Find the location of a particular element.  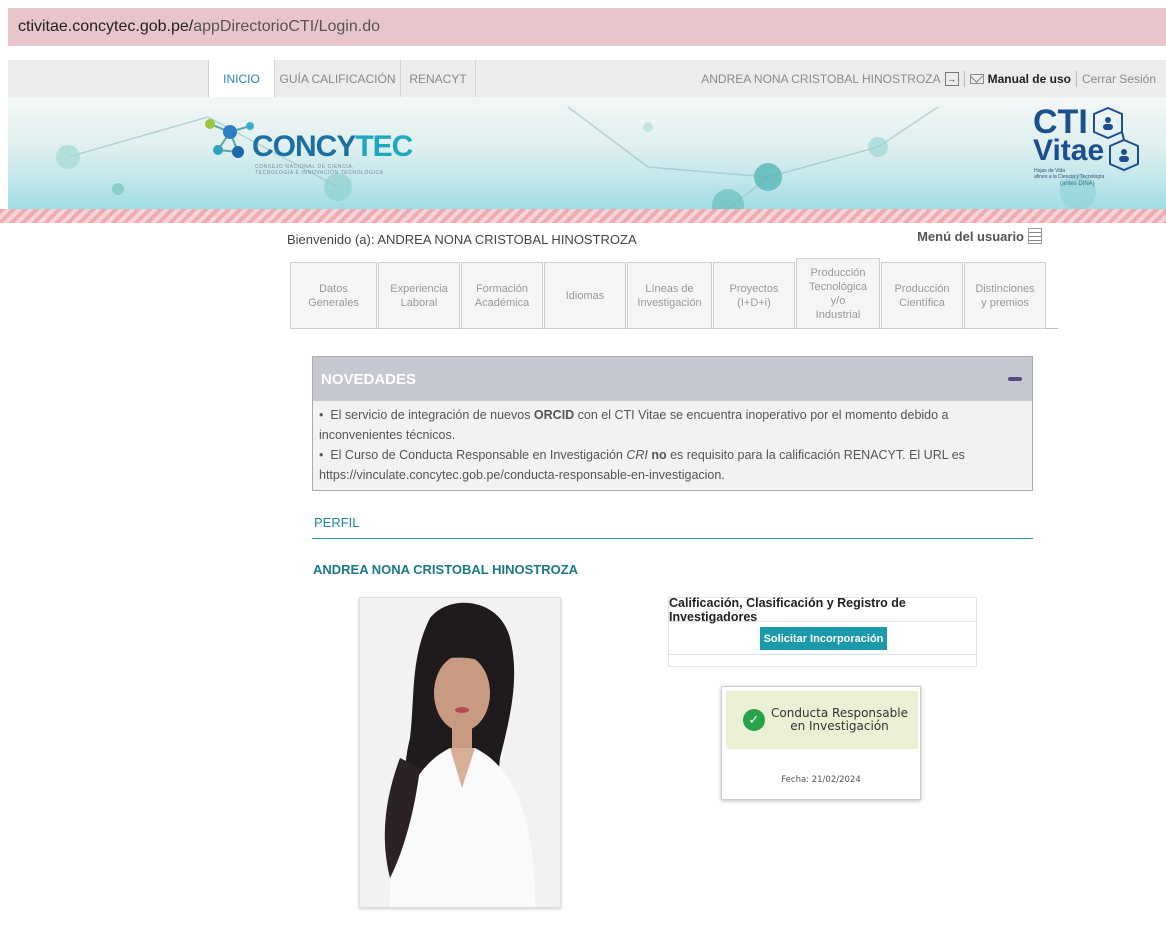

user-menu-label: Menú del usuario is located at coordinates (970, 236).